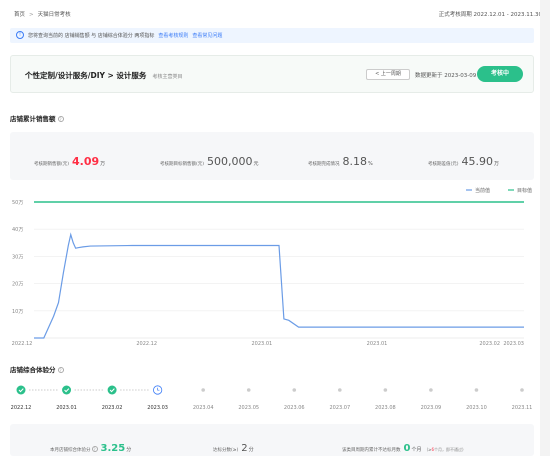 This screenshot has height=456, width=550. Describe the element at coordinates (294, 408) in the screenshot. I see `month-label: 2023.06` at that location.